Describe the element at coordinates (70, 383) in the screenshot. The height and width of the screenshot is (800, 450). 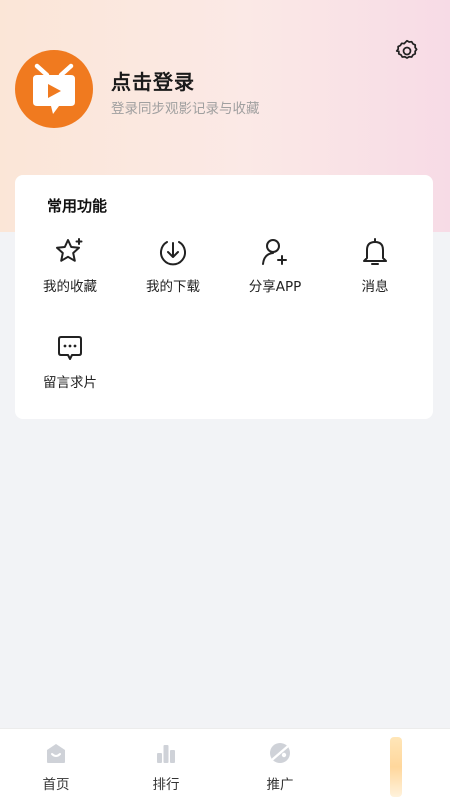
I see `feature-label: 留言求片` at that location.